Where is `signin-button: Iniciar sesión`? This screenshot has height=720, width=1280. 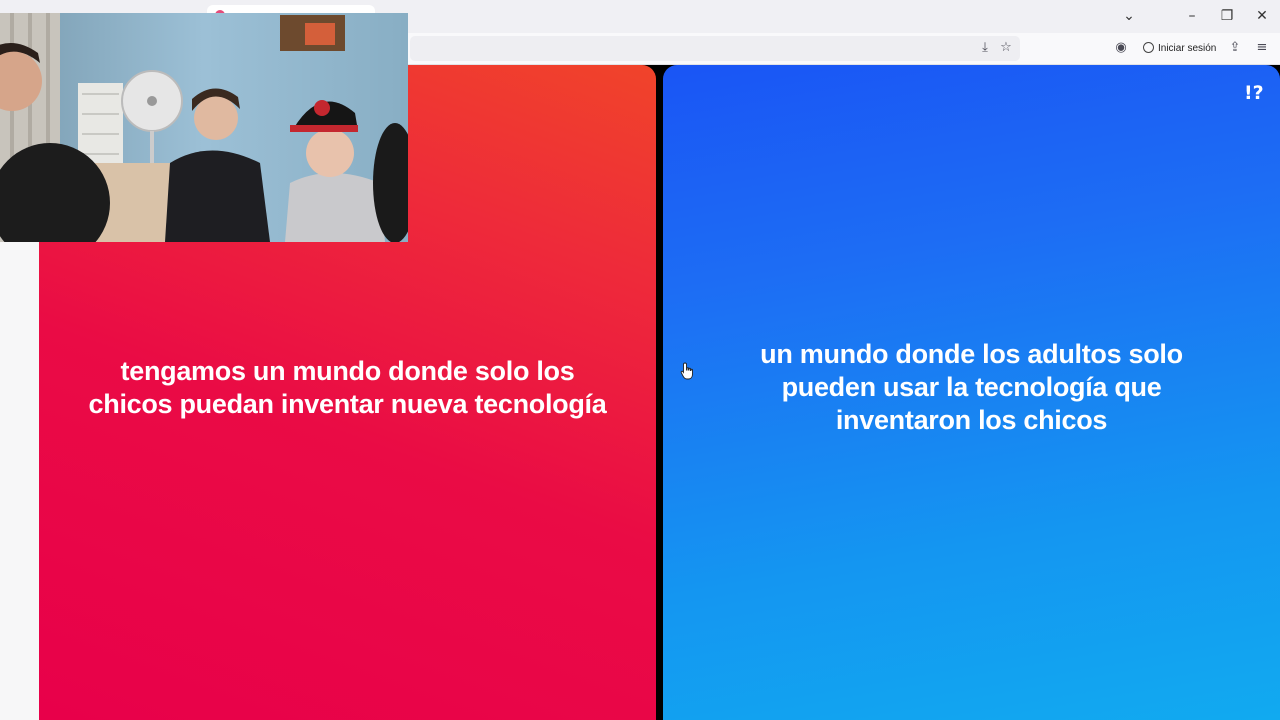 signin-button: Iniciar sesión is located at coordinates (1178, 48).